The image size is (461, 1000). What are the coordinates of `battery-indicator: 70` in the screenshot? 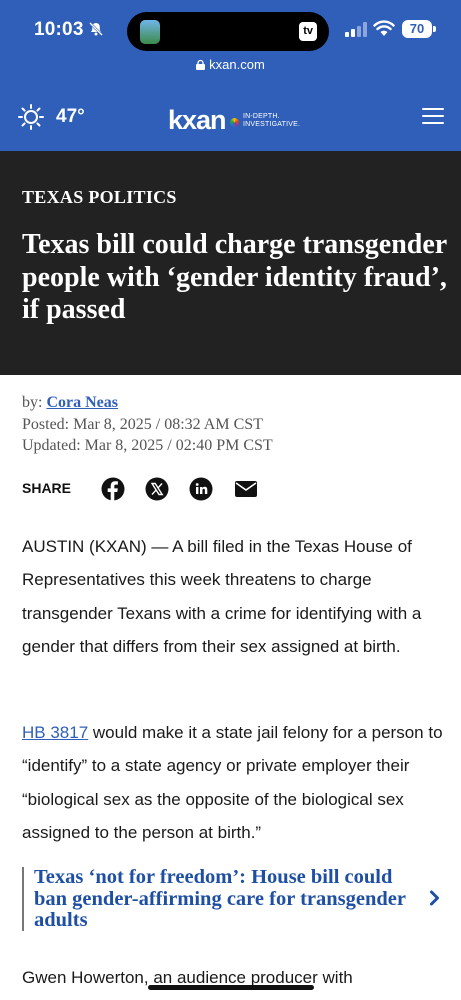 It's located at (417, 29).